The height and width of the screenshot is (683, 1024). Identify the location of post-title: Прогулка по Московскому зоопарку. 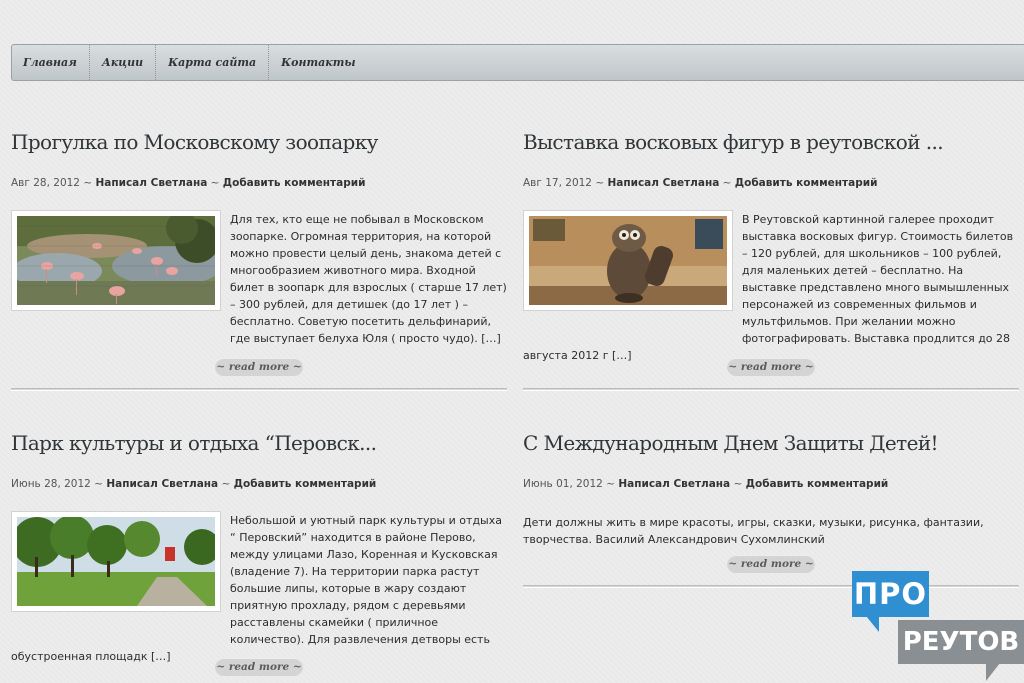
(259, 142).